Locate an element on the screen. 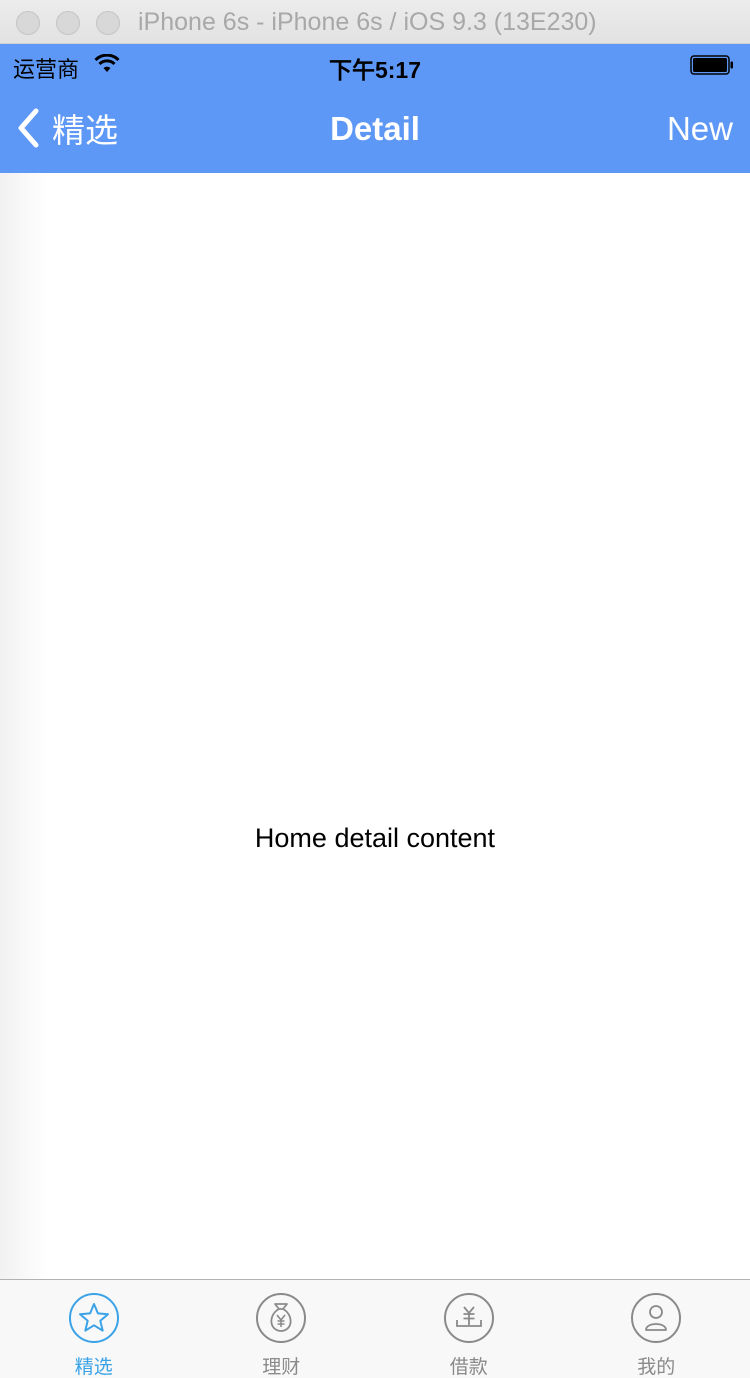  status-time: 下午5:17 is located at coordinates (375, 70).